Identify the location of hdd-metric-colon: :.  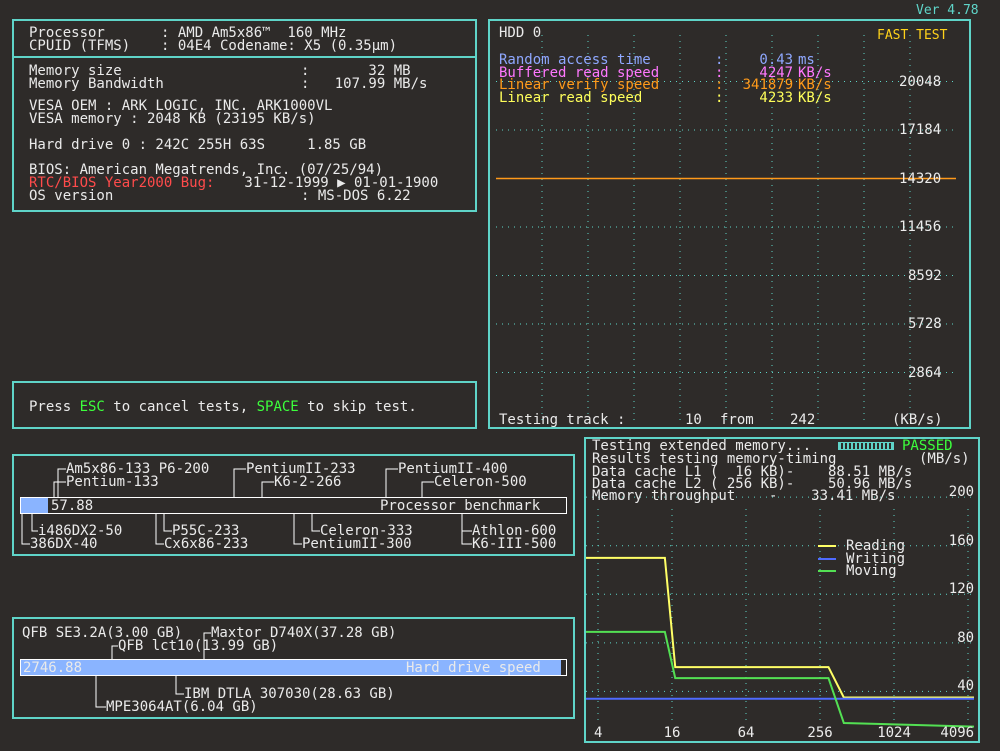
(719, 97).